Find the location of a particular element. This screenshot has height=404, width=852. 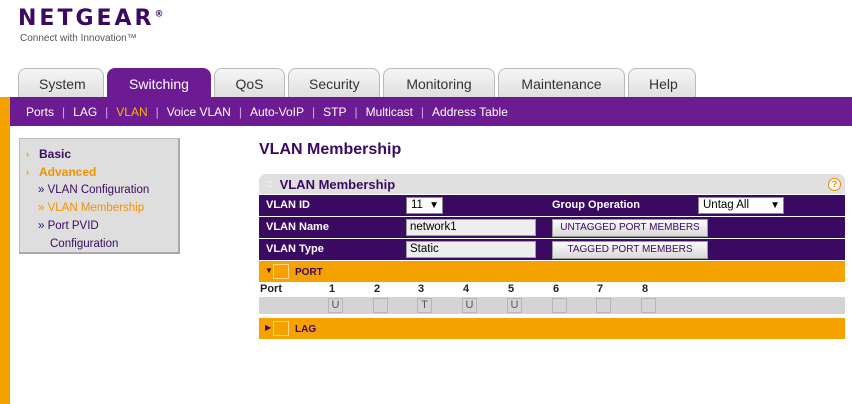

port-section-header: ▼ PORT is located at coordinates (552, 271).